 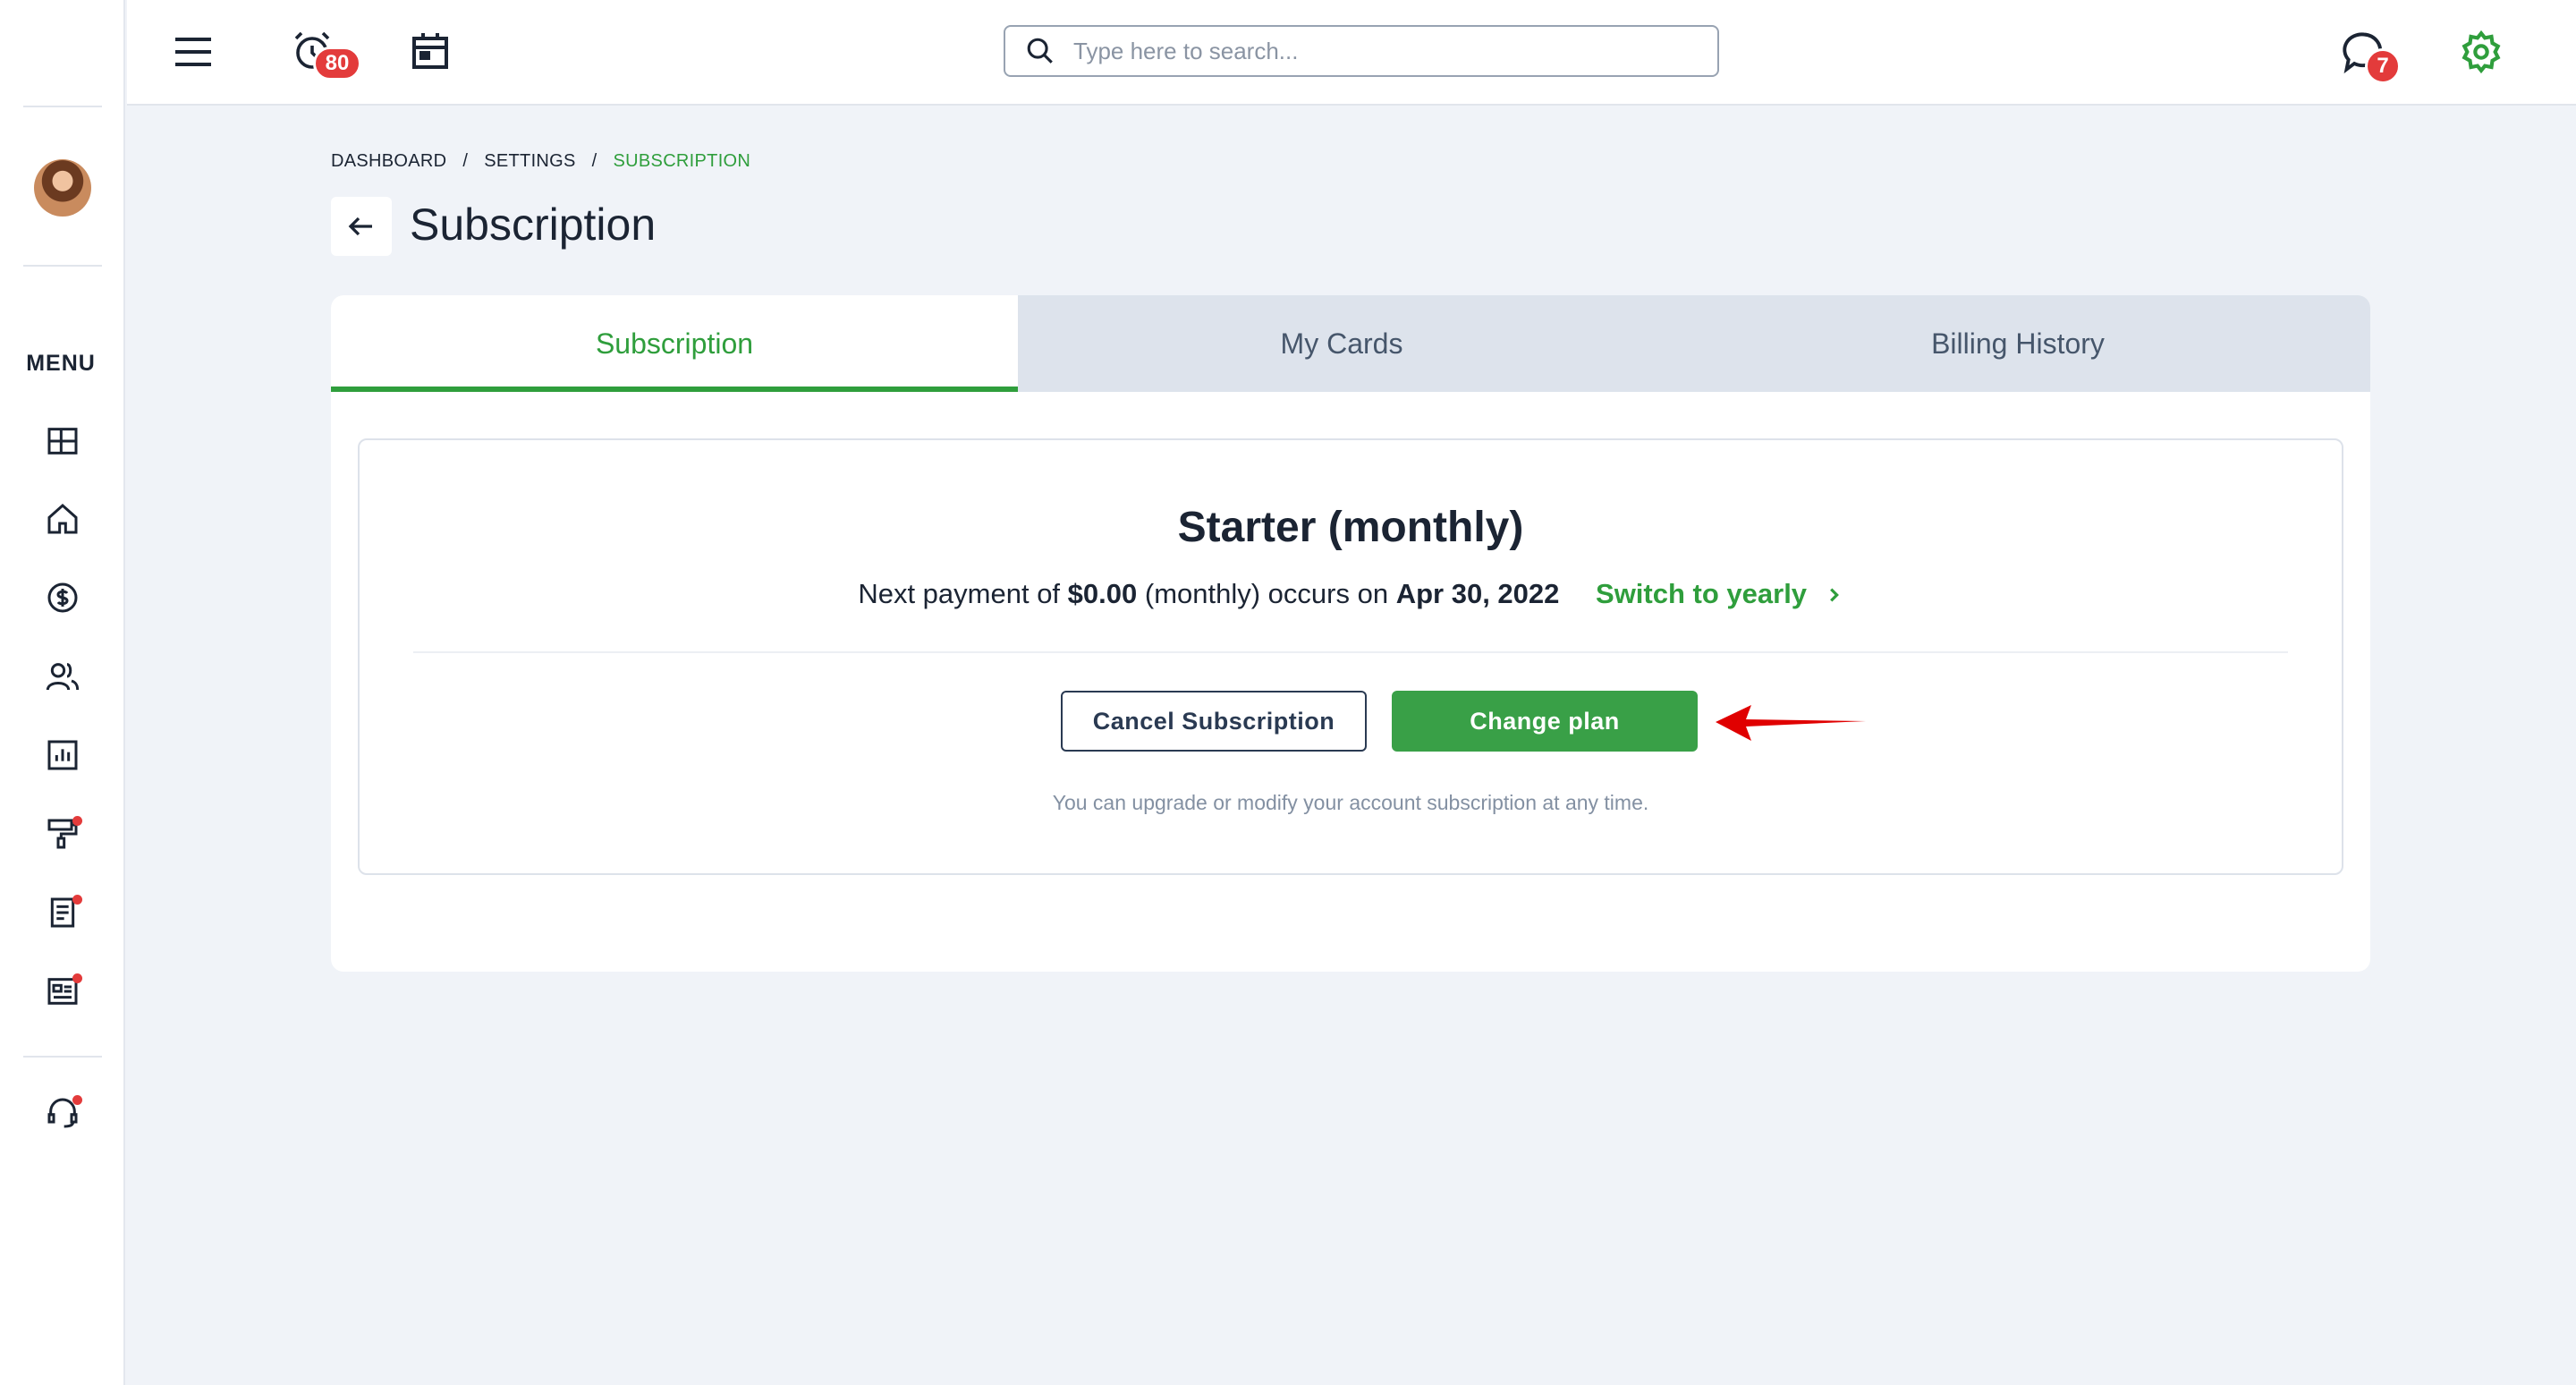 I want to click on arrow-left-icon, so click(x=360, y=226).